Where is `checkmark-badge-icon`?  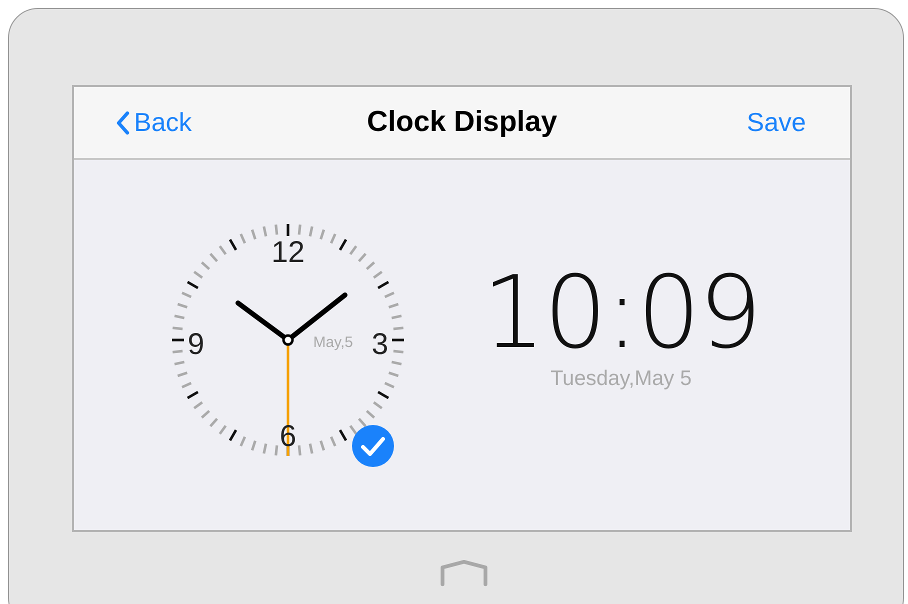 checkmark-badge-icon is located at coordinates (373, 446).